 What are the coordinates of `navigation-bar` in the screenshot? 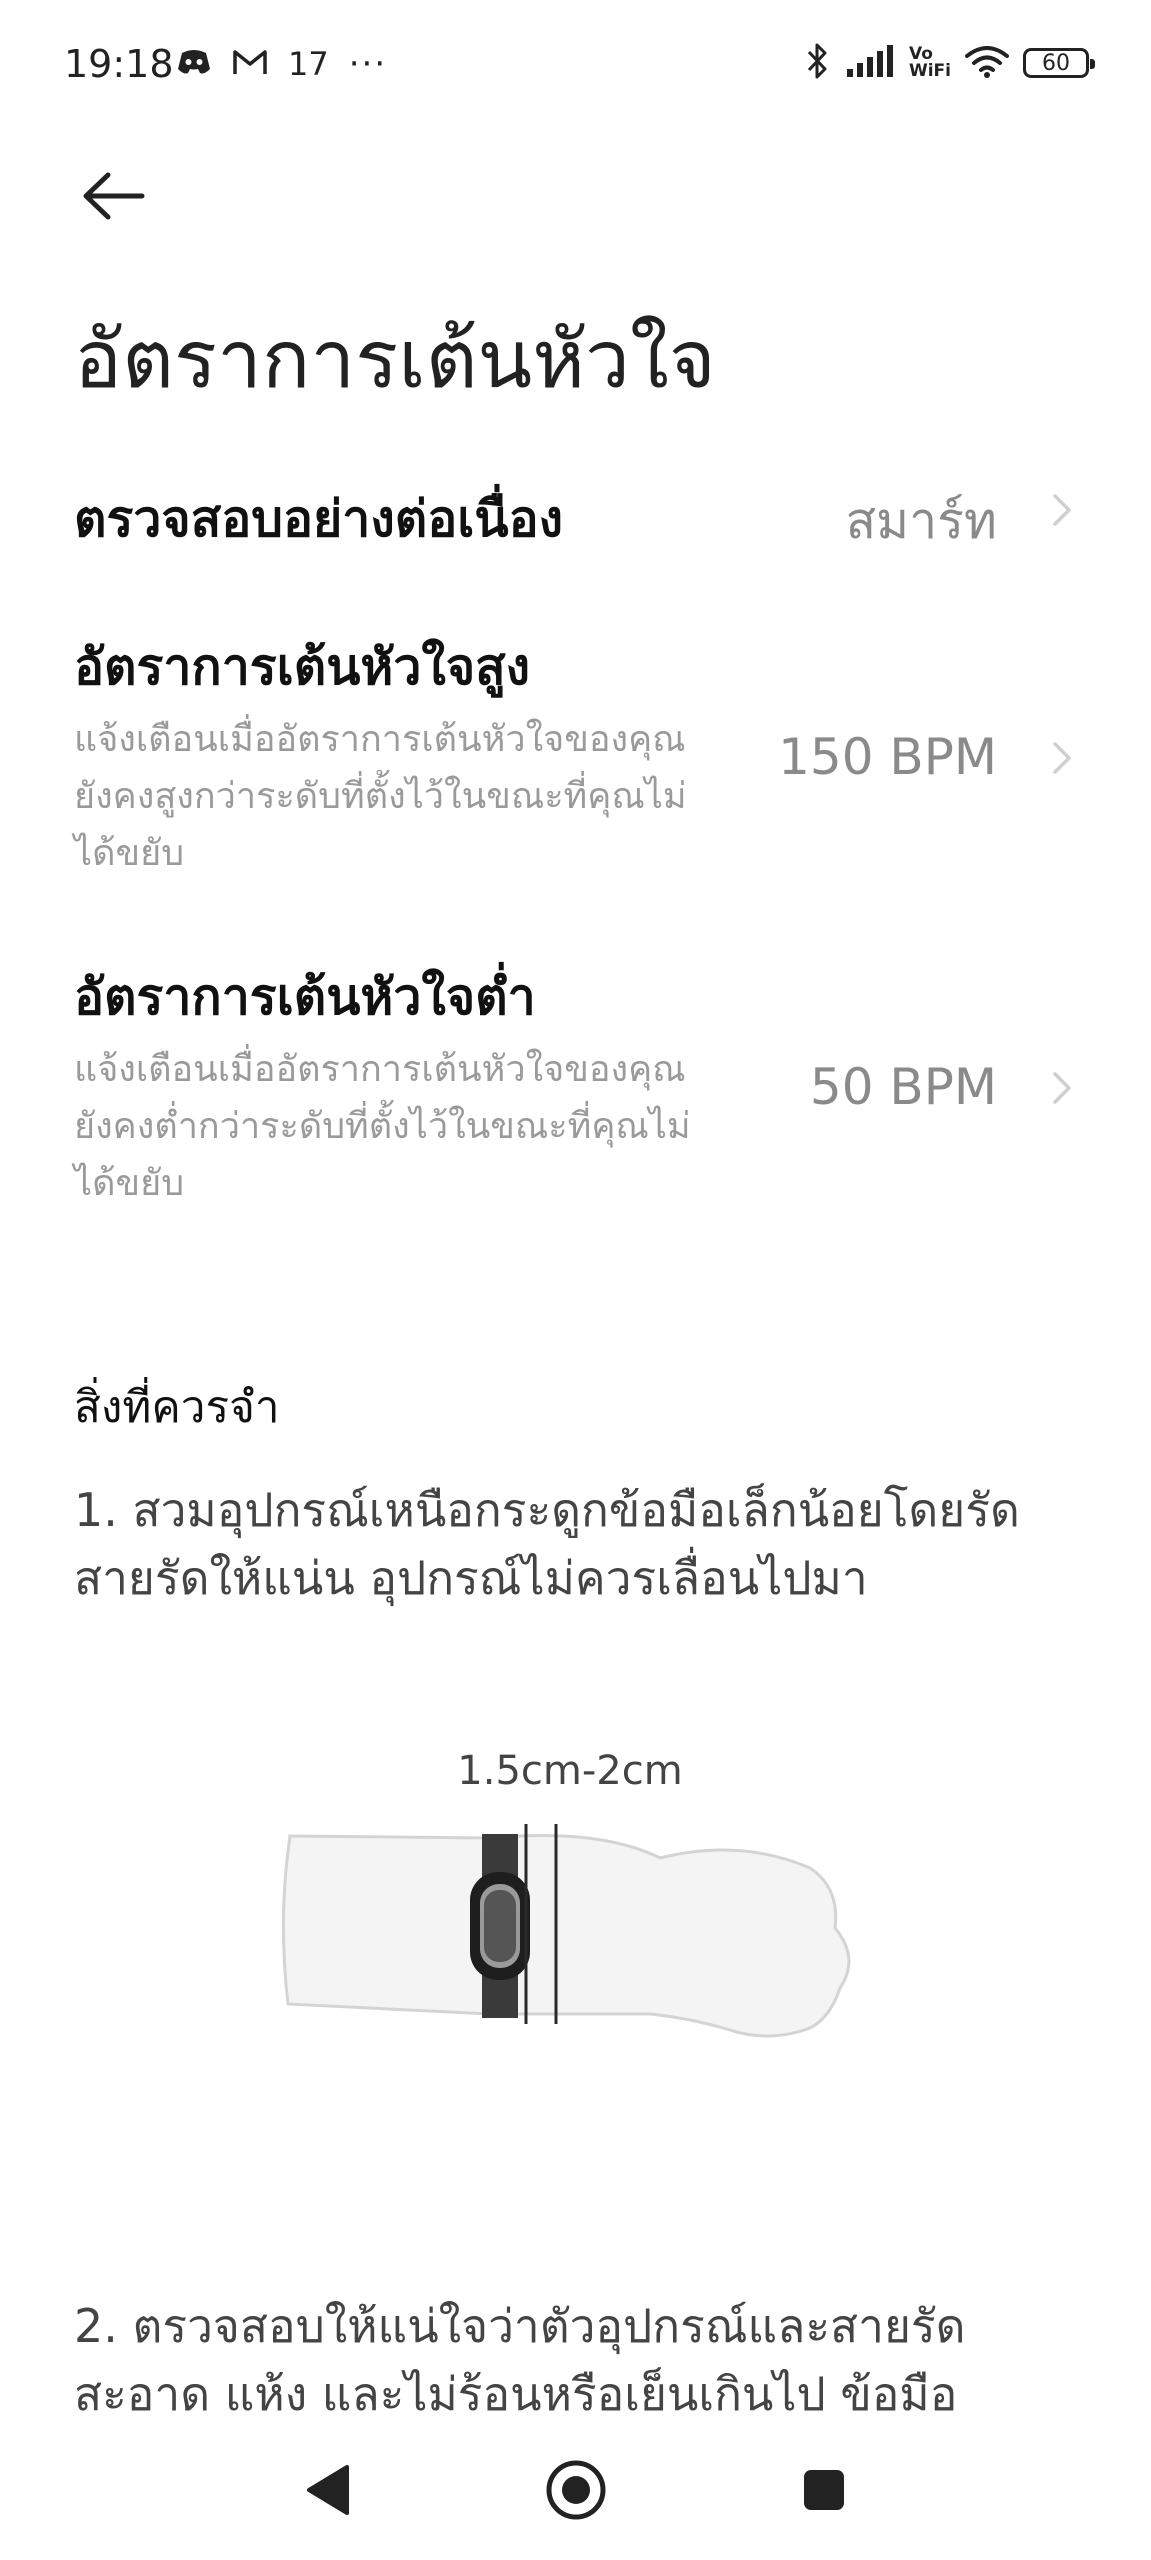 It's located at (575, 2490).